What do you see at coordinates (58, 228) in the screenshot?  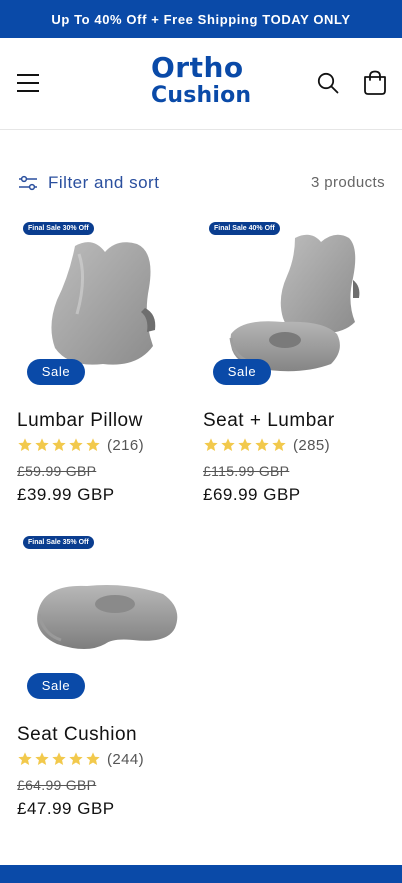 I see `final-sale-badge: Final Sale 30% Off` at bounding box center [58, 228].